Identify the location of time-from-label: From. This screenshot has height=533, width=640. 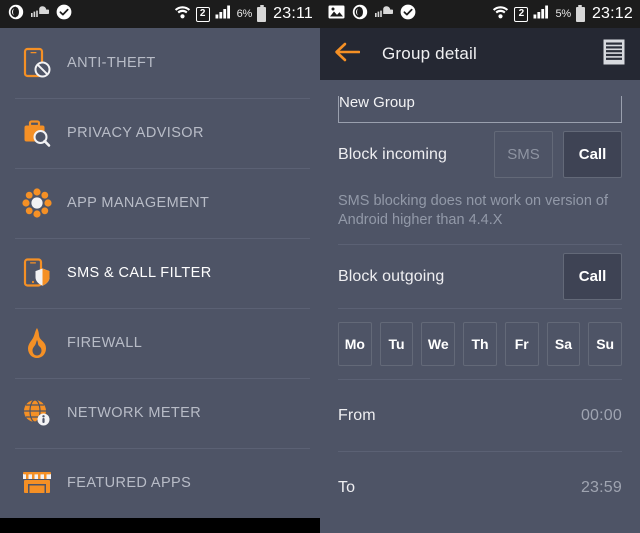
(357, 415).